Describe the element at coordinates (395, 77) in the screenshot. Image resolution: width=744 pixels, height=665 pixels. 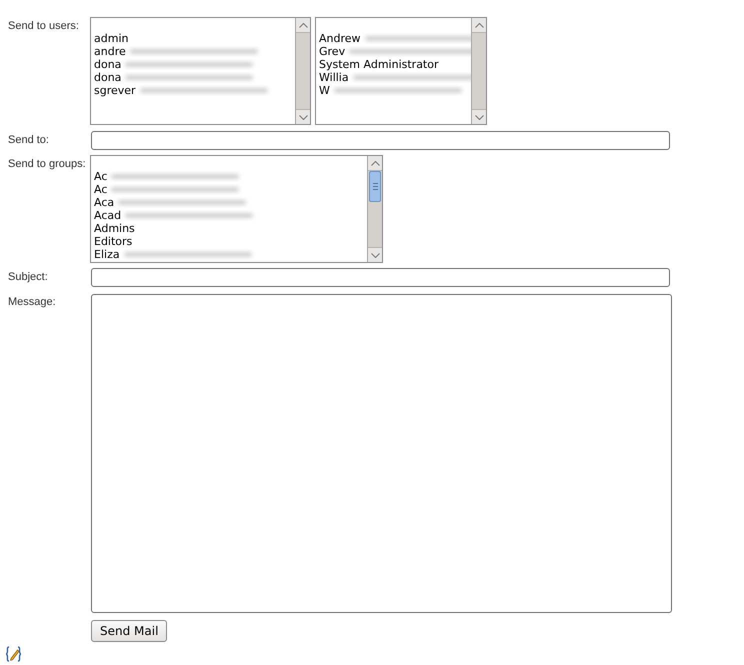
I see `redacted-list-option: Willia` at that location.